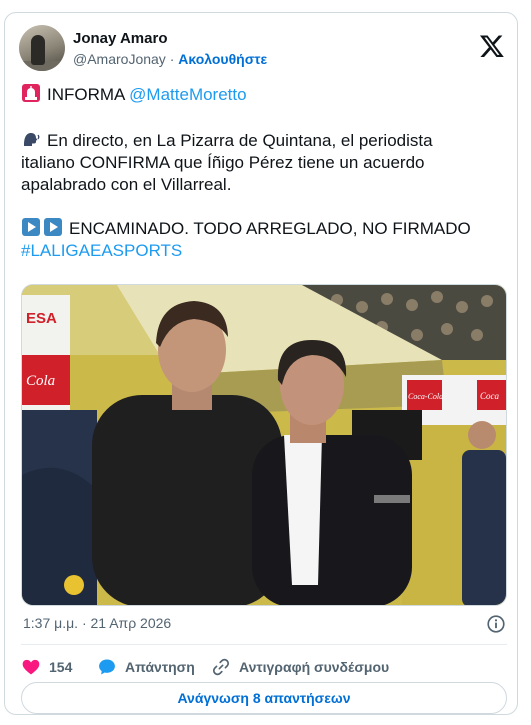 This screenshot has height=725, width=531. What do you see at coordinates (61, 667) in the screenshot?
I see `like-count: 154` at bounding box center [61, 667].